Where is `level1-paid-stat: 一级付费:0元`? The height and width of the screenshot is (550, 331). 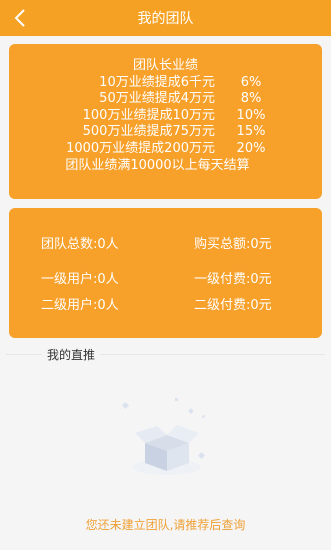
level1-paid-stat: 一级付费:0元 is located at coordinates (233, 279).